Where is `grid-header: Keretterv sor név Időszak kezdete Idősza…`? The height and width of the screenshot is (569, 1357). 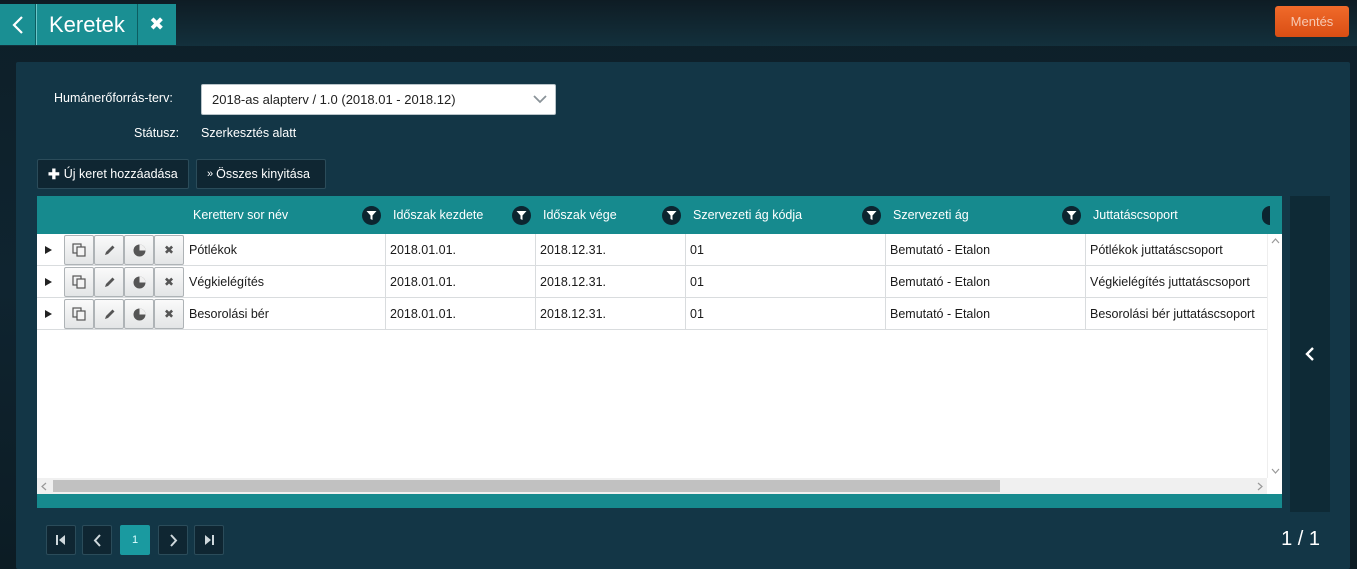
grid-header: Keretterv sor név Időszak kezdete Idősza… is located at coordinates (659, 215).